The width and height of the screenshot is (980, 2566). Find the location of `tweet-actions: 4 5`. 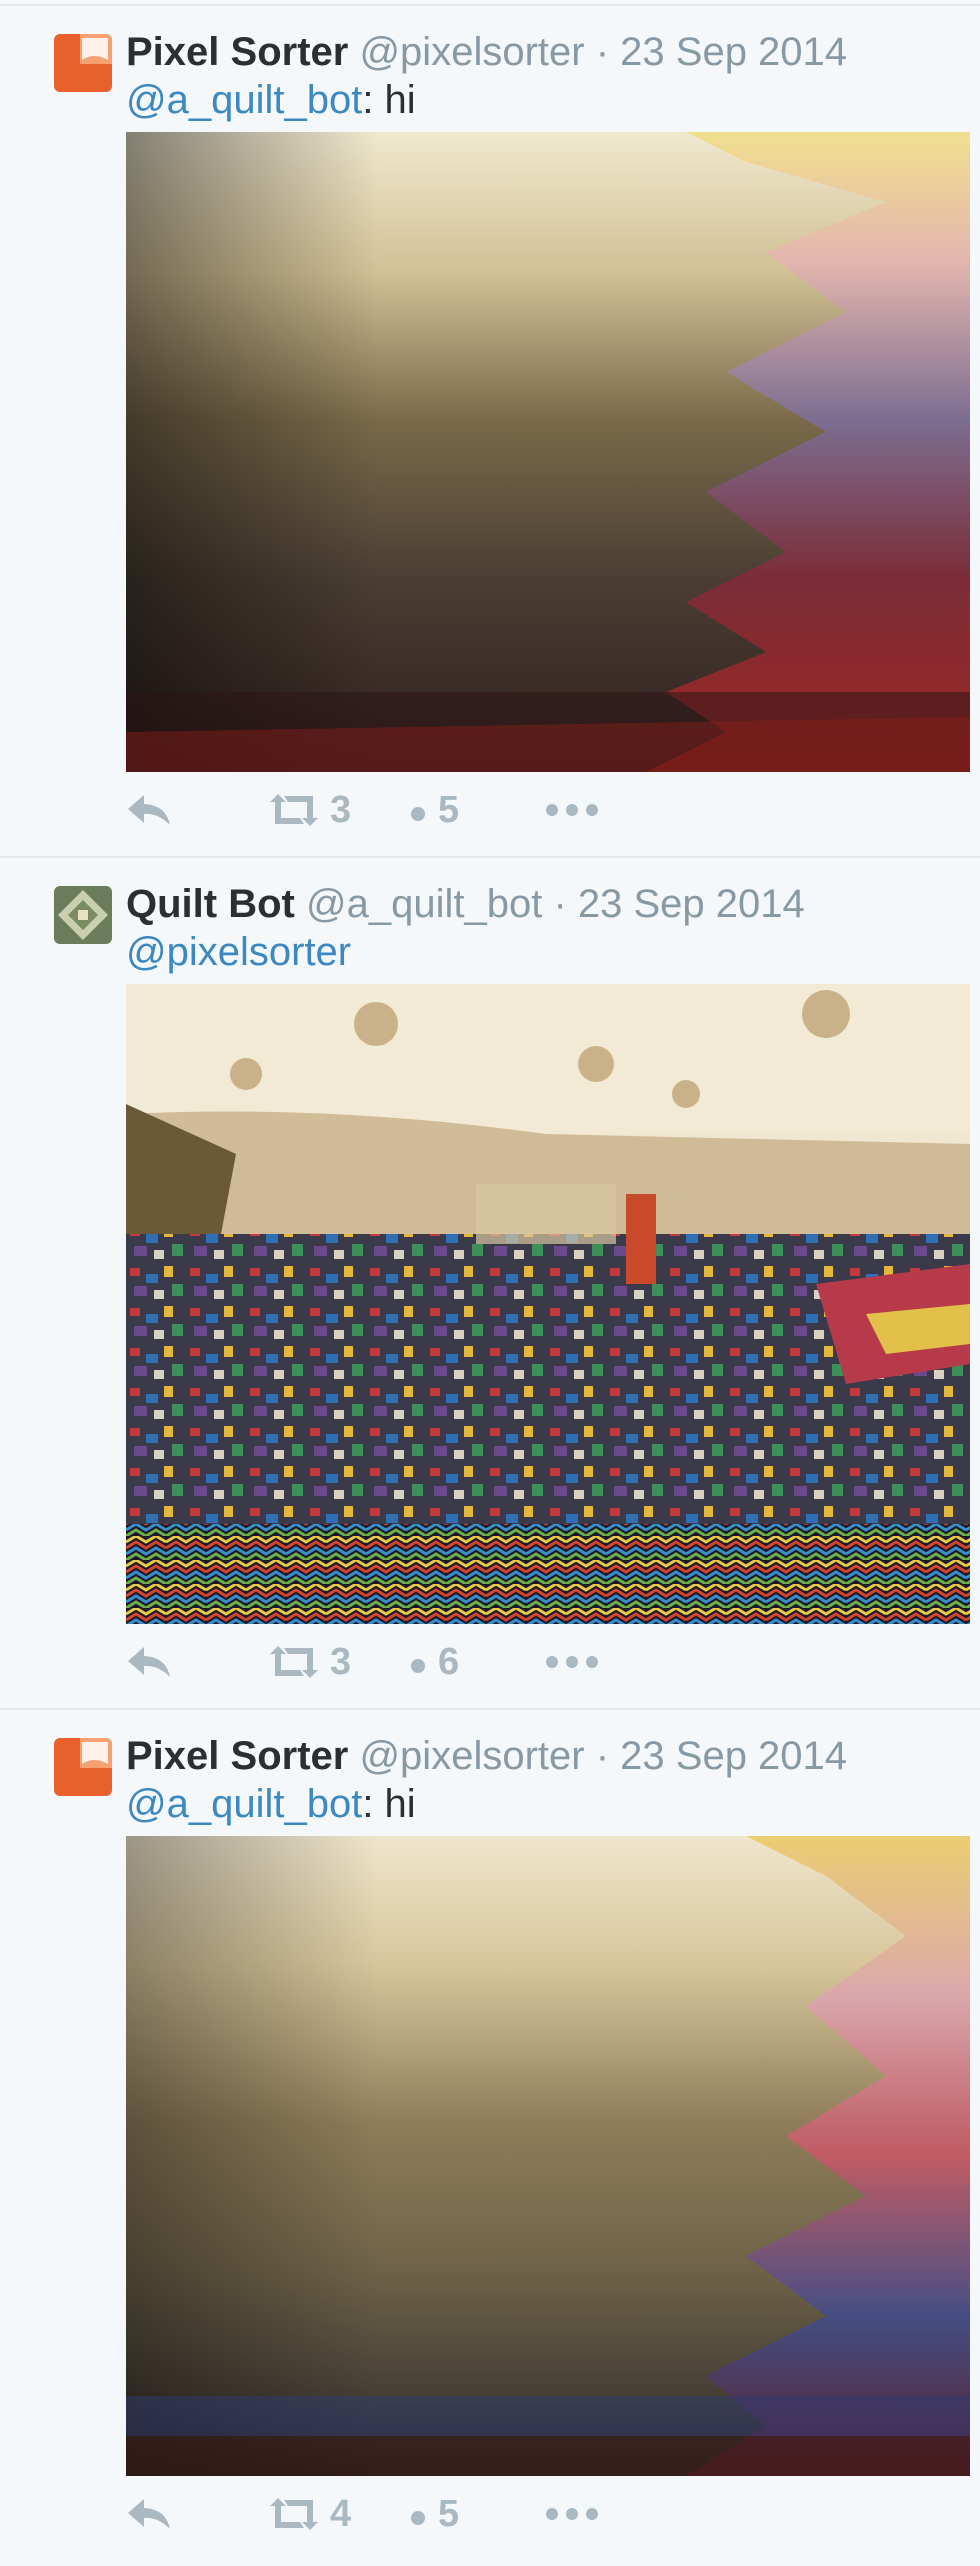

tweet-actions: 4 5 is located at coordinates (363, 2514).